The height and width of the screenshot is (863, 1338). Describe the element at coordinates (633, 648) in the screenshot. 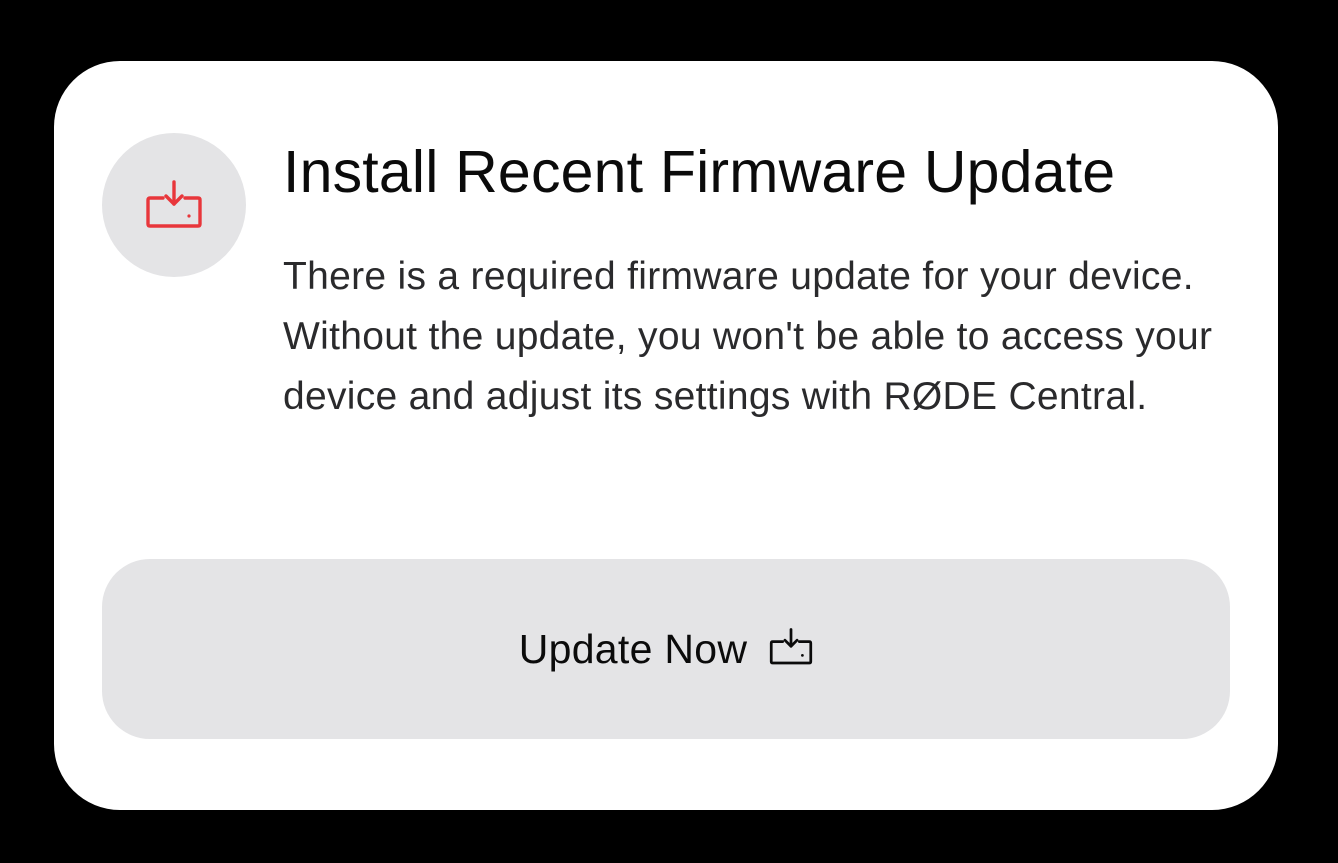

I see `update-now-label: Update Now` at that location.